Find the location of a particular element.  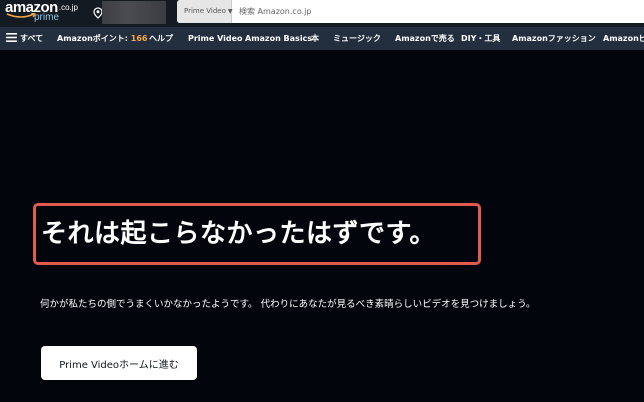

nav-menu-all: すべて is located at coordinates (24, 38).